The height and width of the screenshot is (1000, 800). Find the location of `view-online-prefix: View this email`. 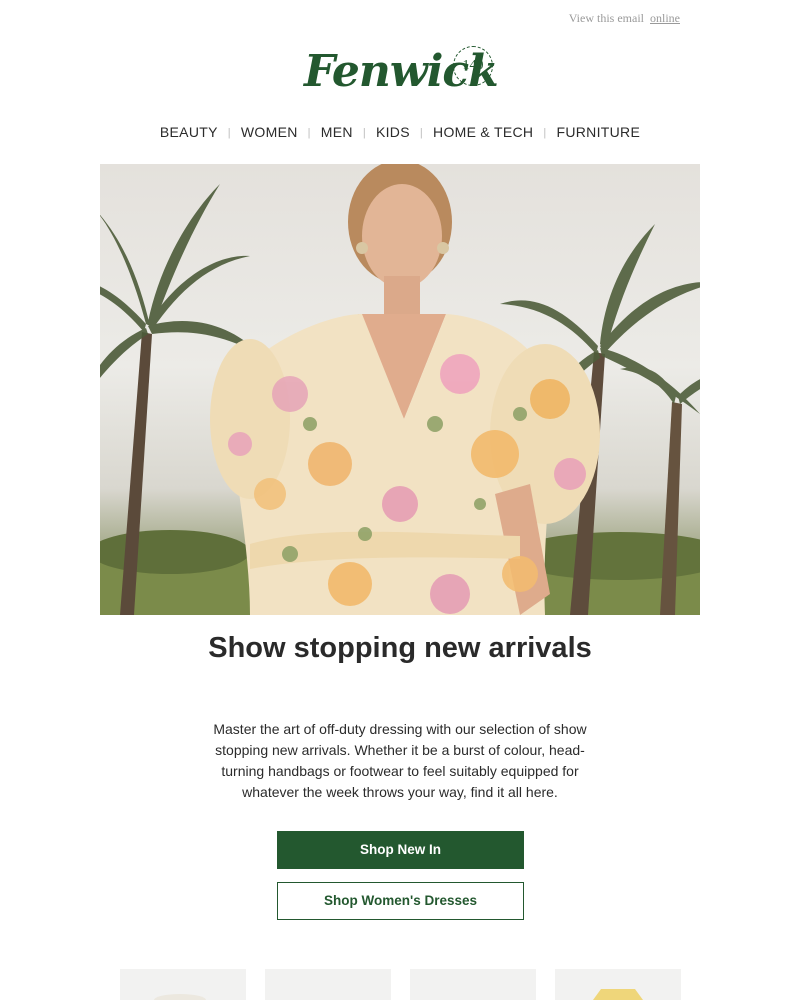

view-online-prefix: View this email is located at coordinates (606, 18).